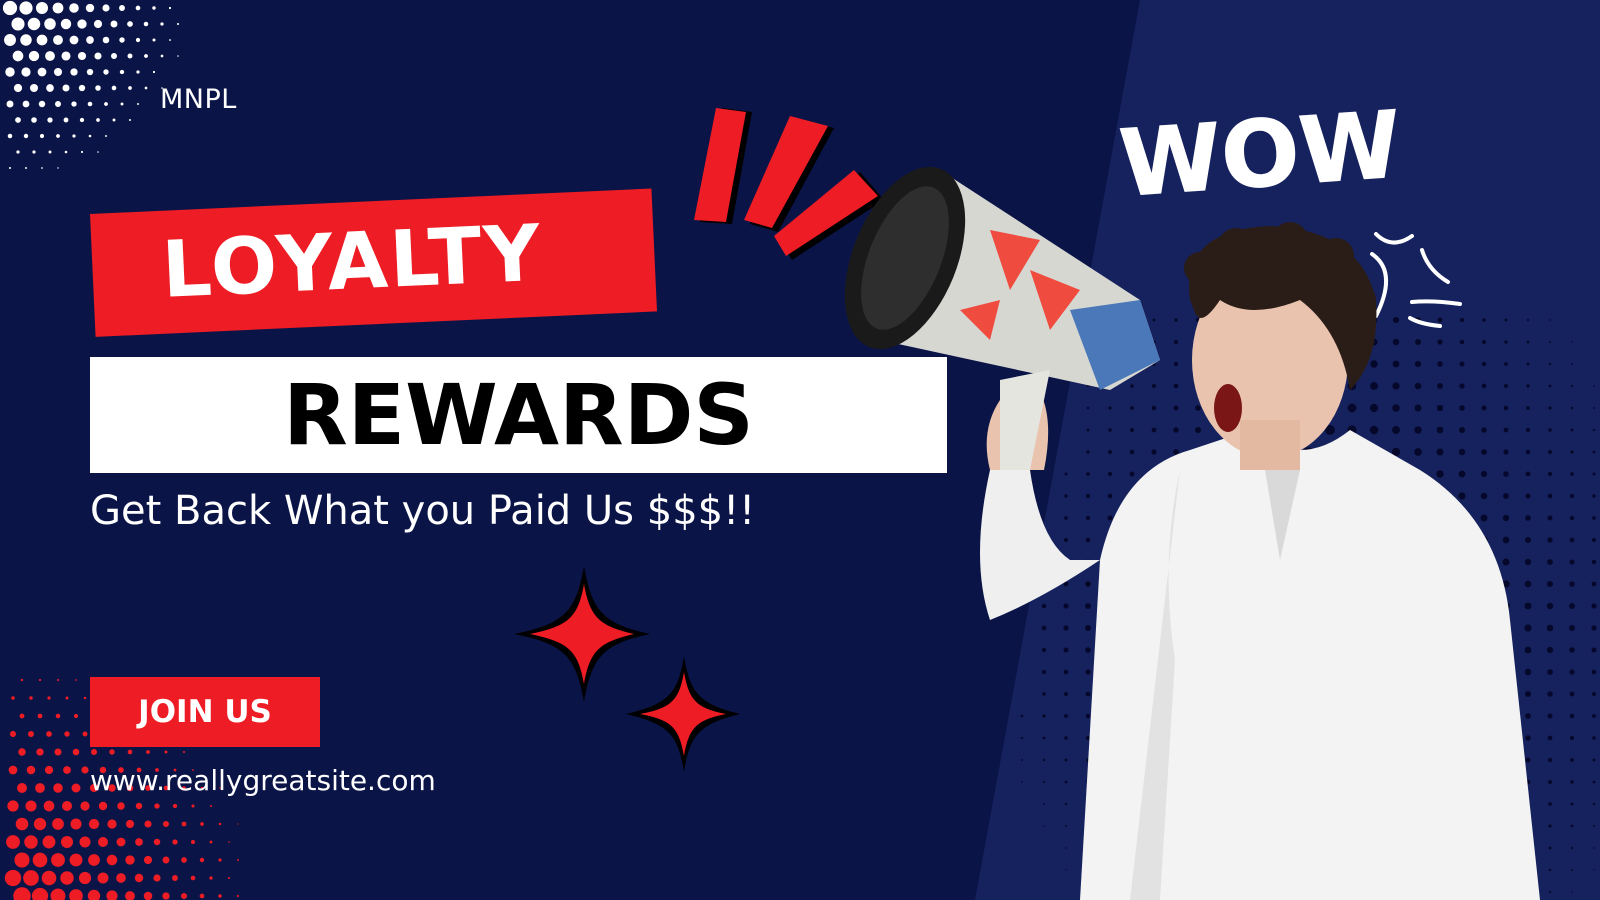  I want to click on brand-name: MNPL, so click(198, 99).